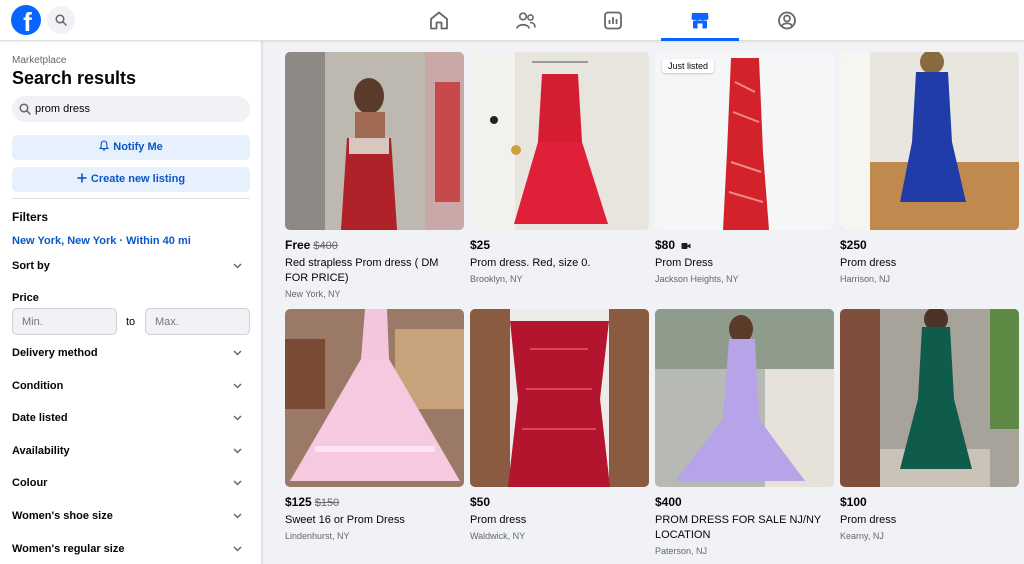  What do you see at coordinates (298, 502) in the screenshot?
I see `price-value: $125` at bounding box center [298, 502].